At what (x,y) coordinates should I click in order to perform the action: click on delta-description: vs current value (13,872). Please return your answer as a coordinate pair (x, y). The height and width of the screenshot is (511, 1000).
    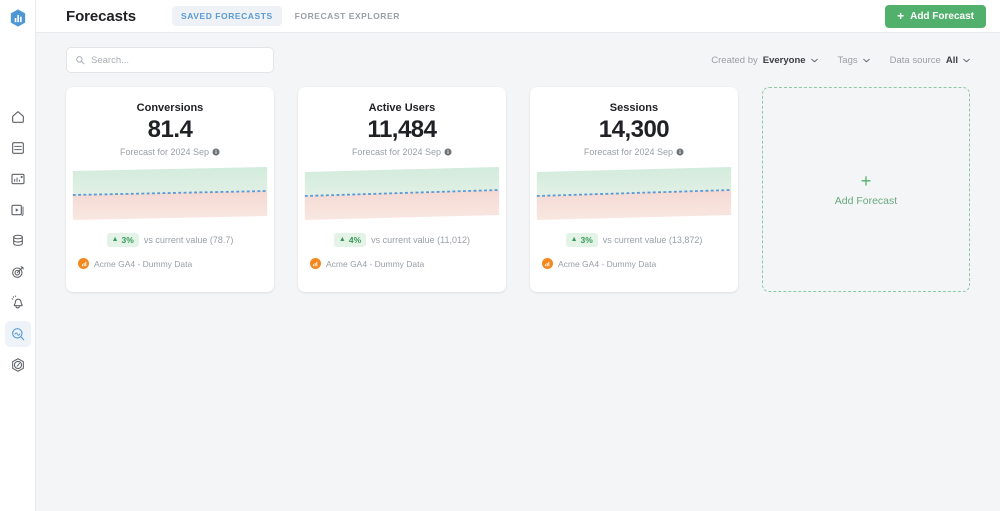
    Looking at the image, I should click on (652, 240).